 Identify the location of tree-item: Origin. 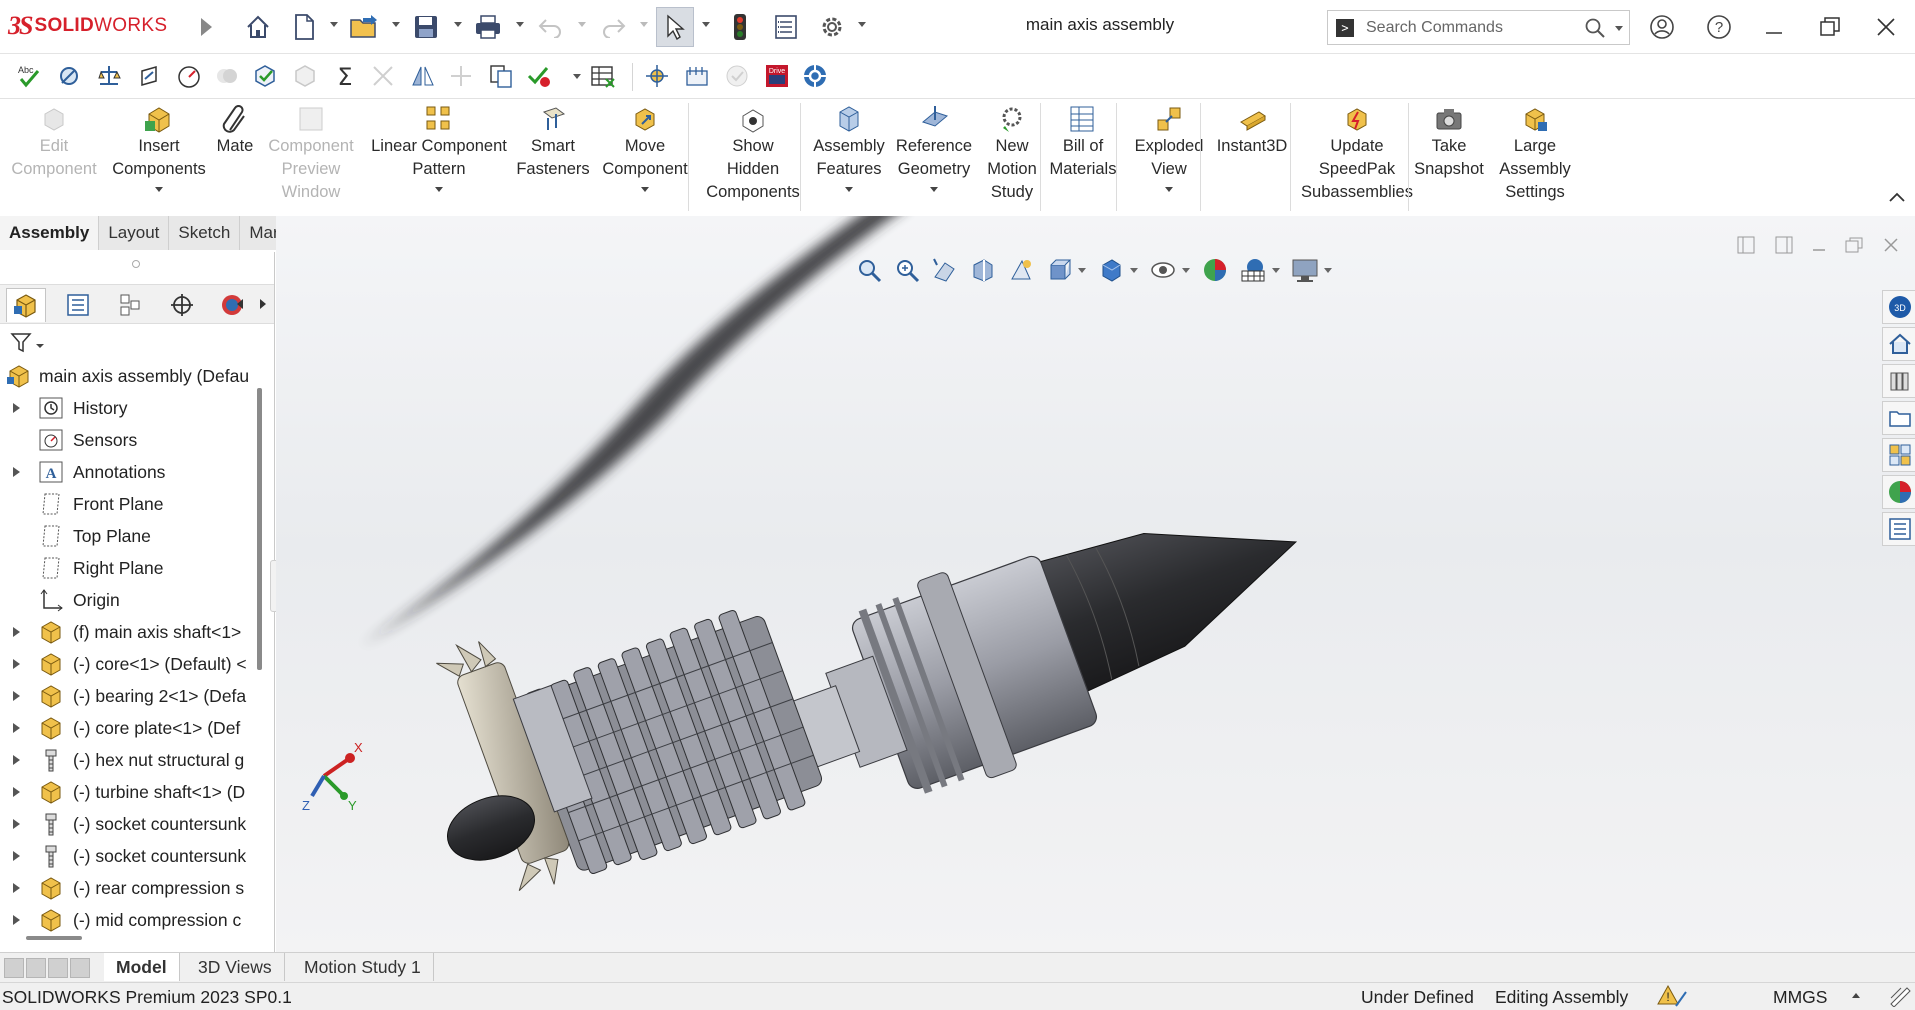
(131, 600).